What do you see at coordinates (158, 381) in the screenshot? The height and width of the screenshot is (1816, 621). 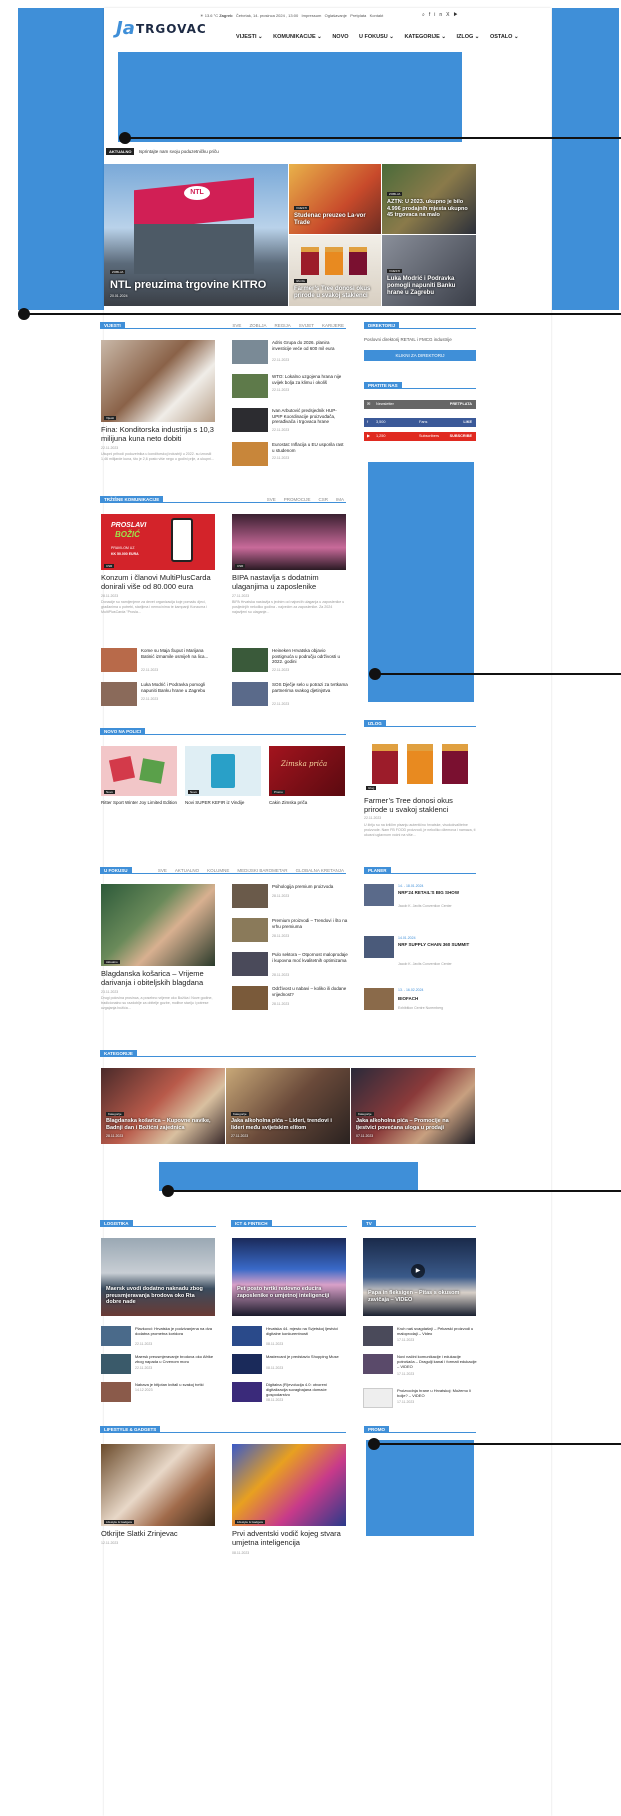 I see `vijesti-lead-image: Vijesti` at bounding box center [158, 381].